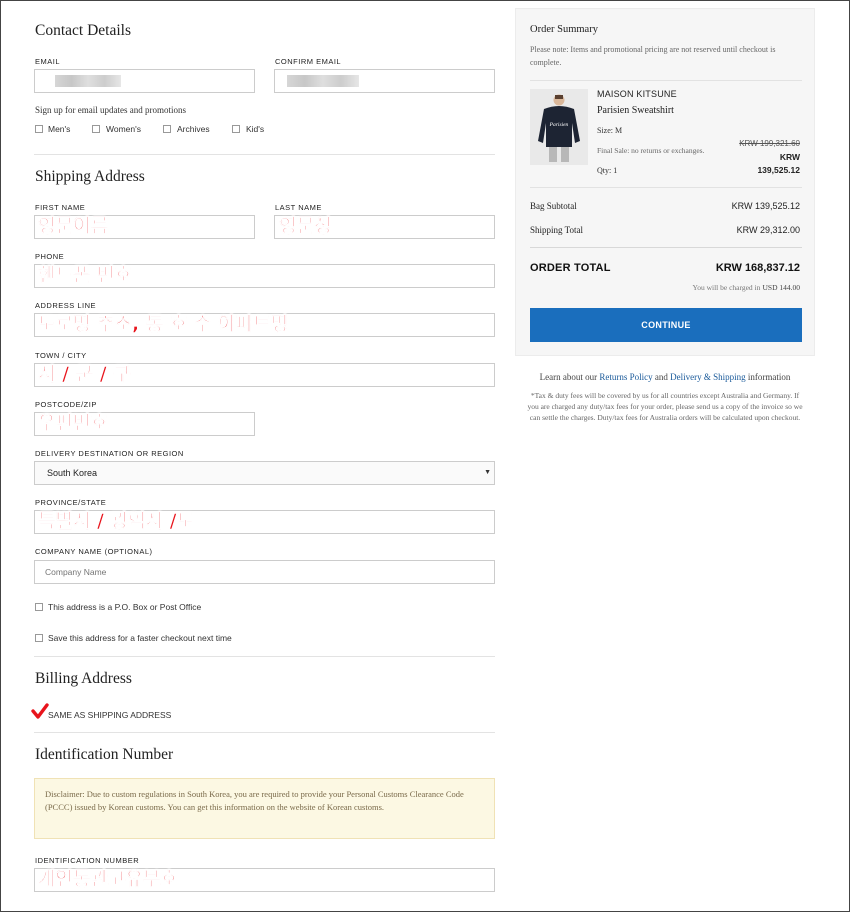 The width and height of the screenshot is (850, 912). I want to click on postcode-annotation: 우편번호, so click(73, 423).